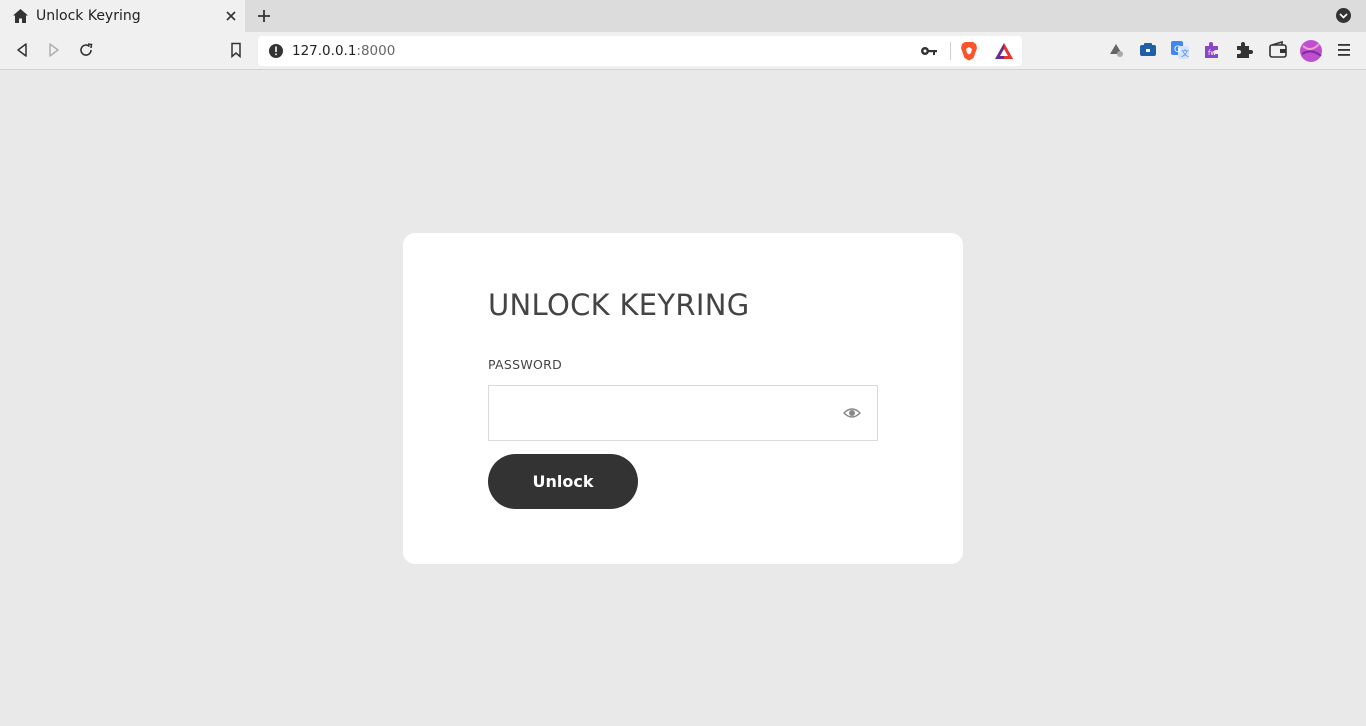 Image resolution: width=1366 pixels, height=726 pixels. I want to click on svg-text: 文, so click(1185, 53).